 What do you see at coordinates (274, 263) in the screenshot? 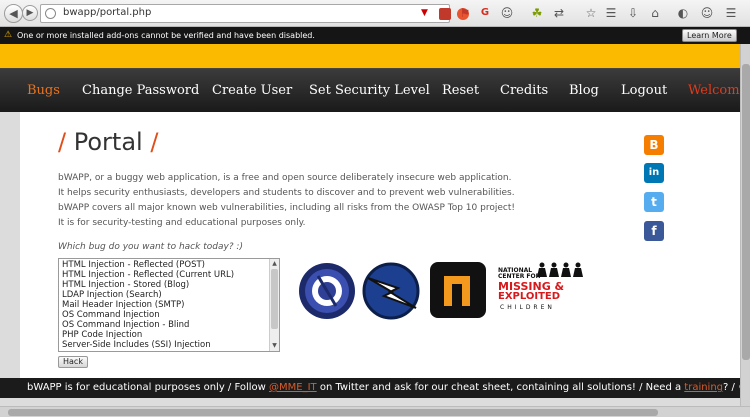
I see `scroll-up-icon: ▲` at bounding box center [274, 263].